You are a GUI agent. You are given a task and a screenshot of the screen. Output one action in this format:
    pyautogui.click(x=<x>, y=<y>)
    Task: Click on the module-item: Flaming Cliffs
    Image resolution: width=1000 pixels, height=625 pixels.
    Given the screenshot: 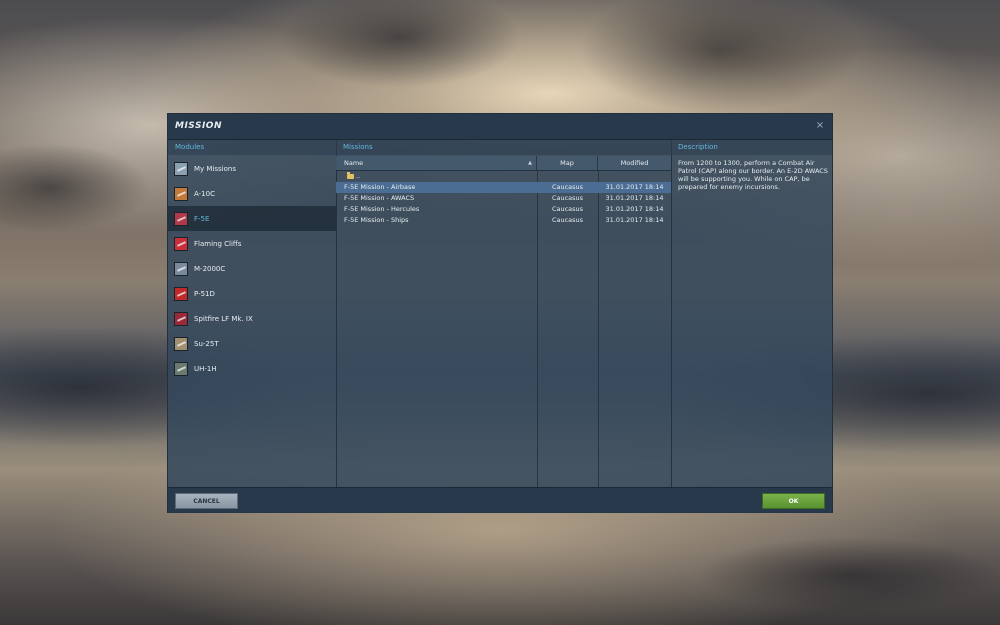 What is the action you would take?
    pyautogui.click(x=252, y=243)
    